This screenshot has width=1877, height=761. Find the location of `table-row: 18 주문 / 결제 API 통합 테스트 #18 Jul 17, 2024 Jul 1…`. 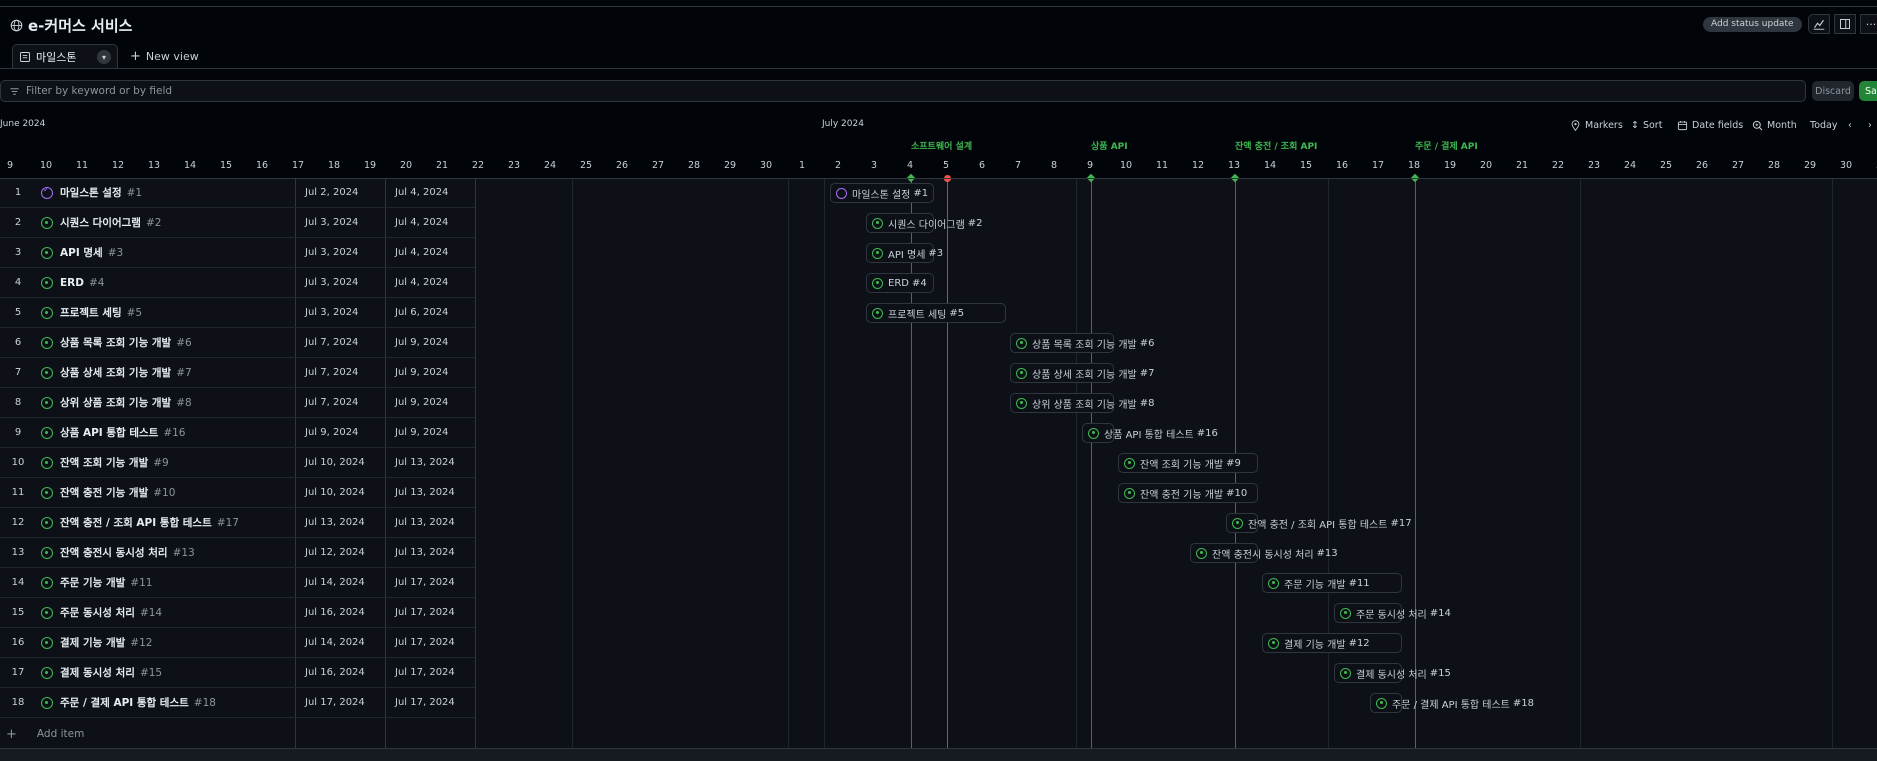

table-row: 18 주문 / 결제 API 통합 테스트 #18 Jul 17, 2024 Jul 1… is located at coordinates (237, 703).